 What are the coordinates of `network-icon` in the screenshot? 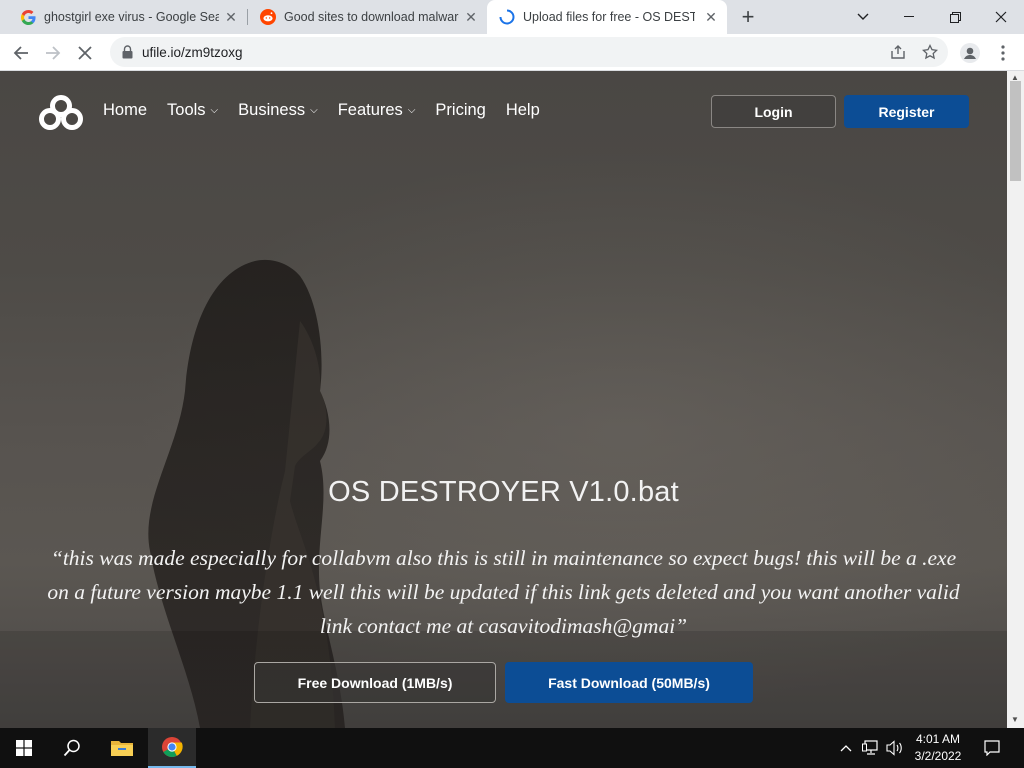 It's located at (871, 748).